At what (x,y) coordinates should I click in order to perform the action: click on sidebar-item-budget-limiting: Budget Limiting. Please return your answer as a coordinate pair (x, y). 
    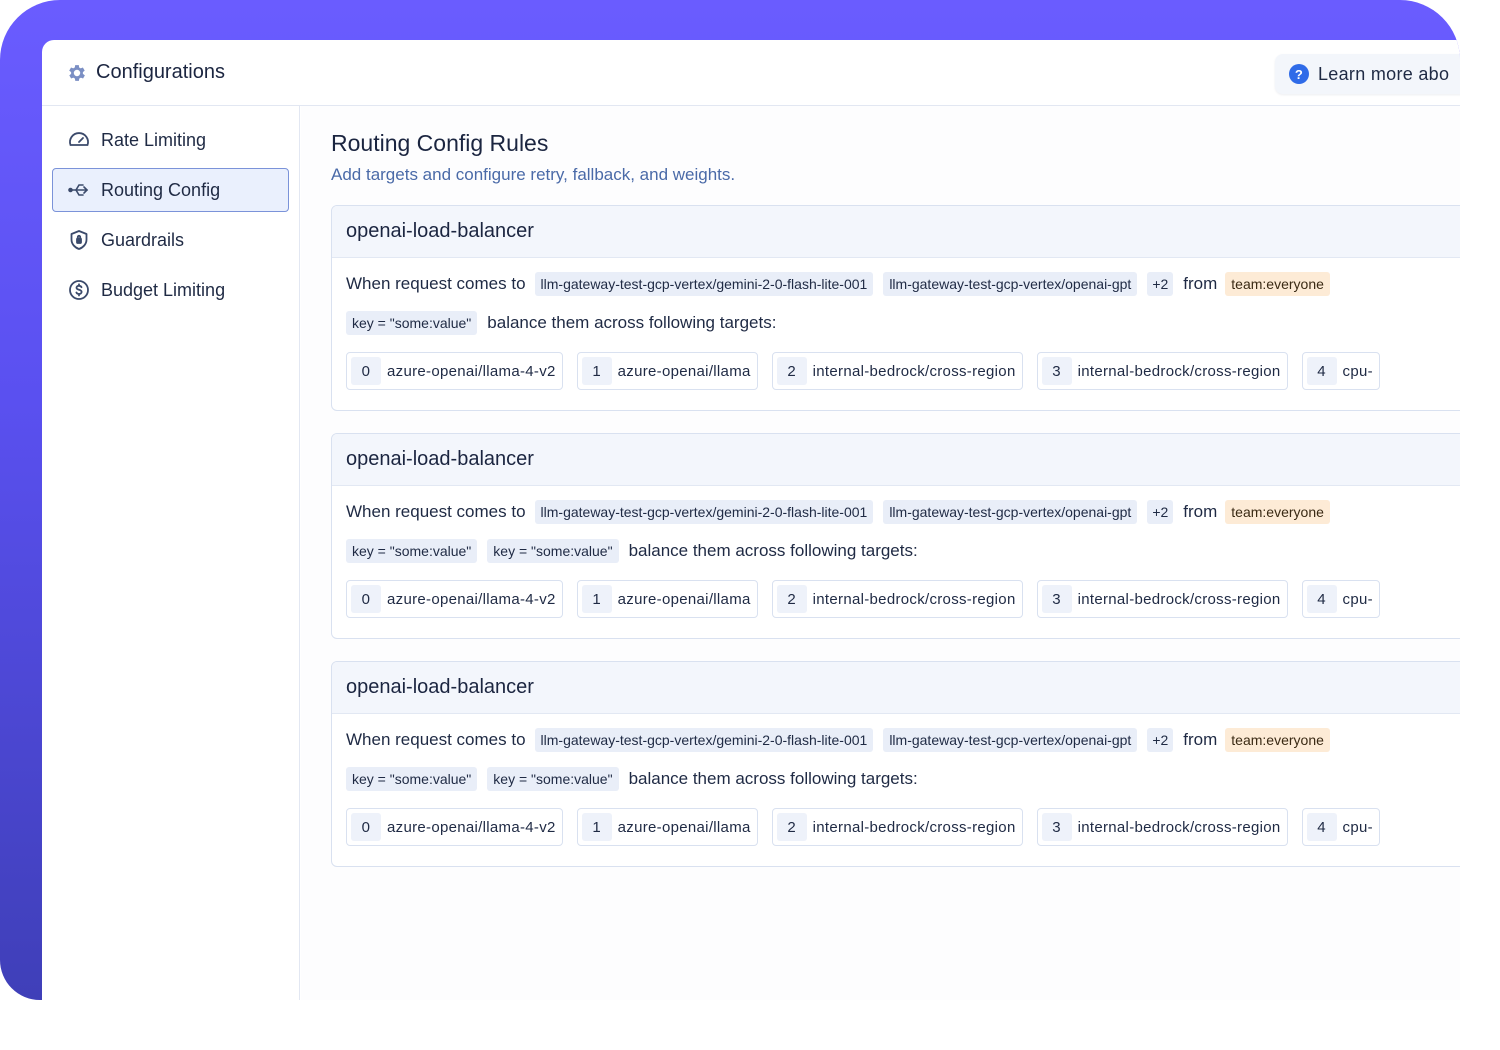
    Looking at the image, I should click on (170, 290).